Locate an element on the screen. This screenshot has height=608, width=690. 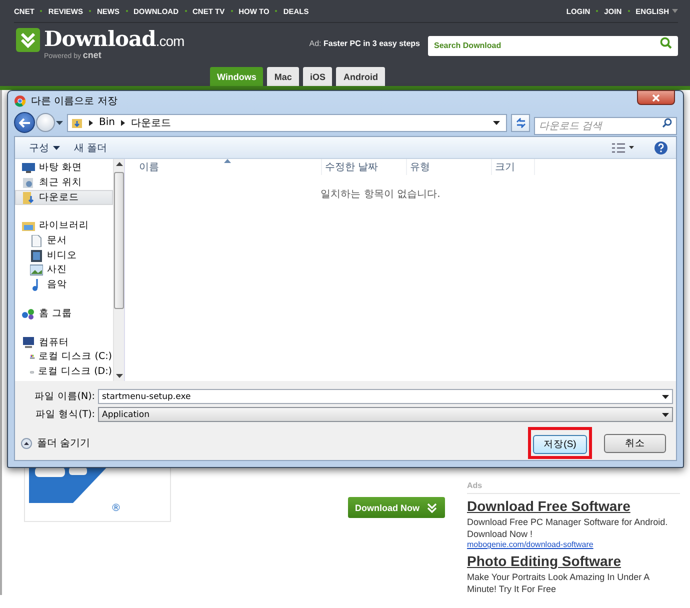
platform-tab: Android is located at coordinates (360, 76).